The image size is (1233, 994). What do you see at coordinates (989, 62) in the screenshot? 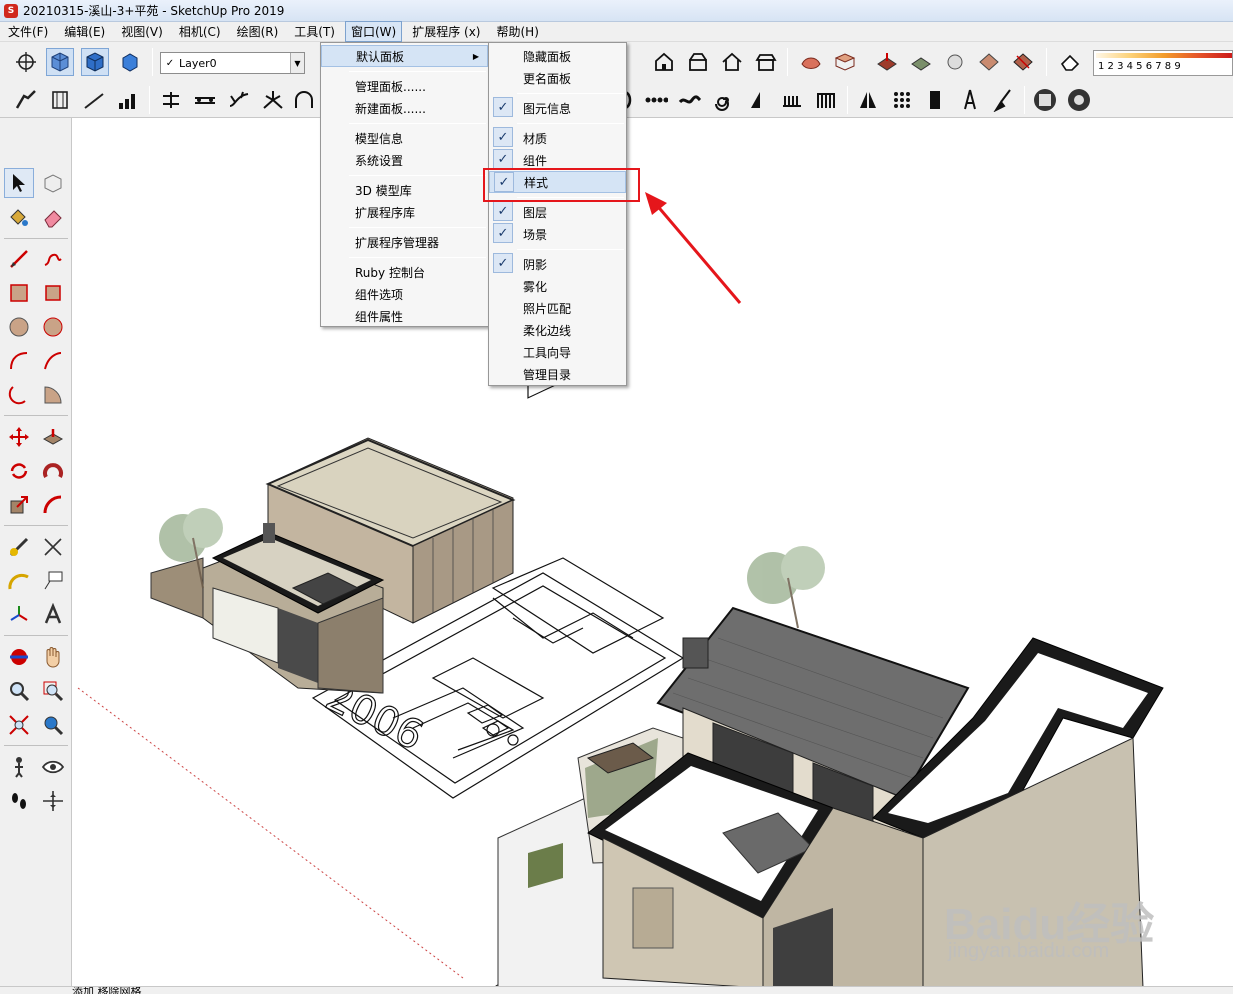
I see `add-detail-icon` at bounding box center [989, 62].